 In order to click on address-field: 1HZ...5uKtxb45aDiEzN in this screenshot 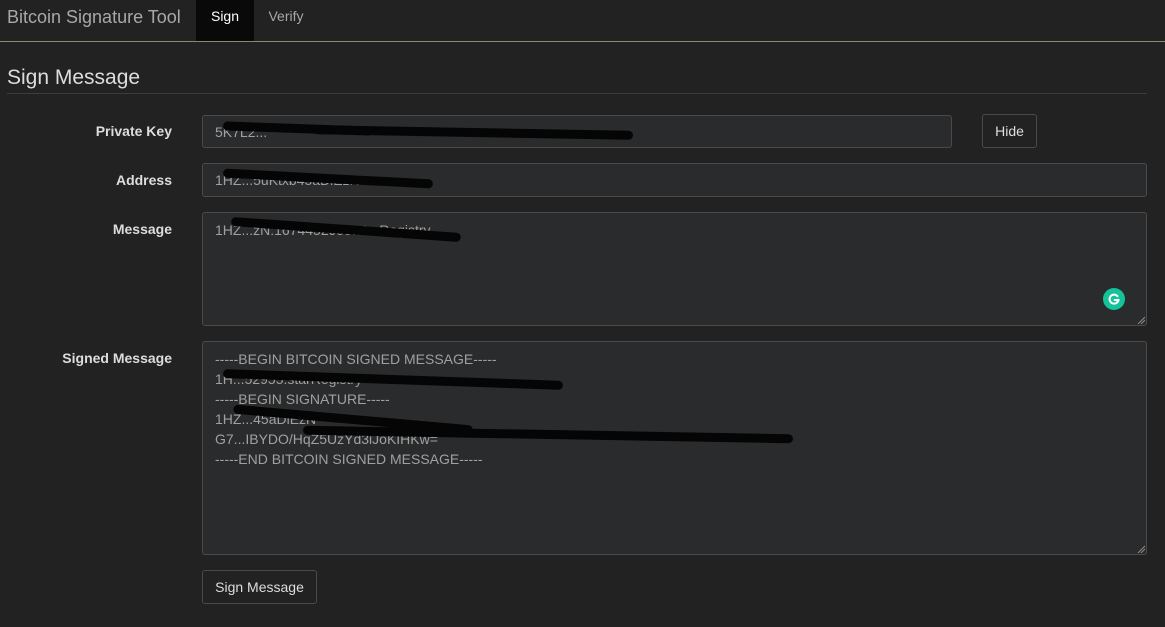, I will do `click(674, 180)`.